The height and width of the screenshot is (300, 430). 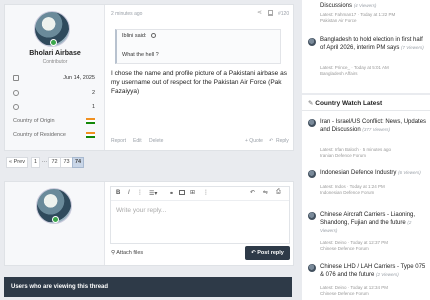 I want to click on joined-row: Jun 14, 2025, so click(x=55, y=80).